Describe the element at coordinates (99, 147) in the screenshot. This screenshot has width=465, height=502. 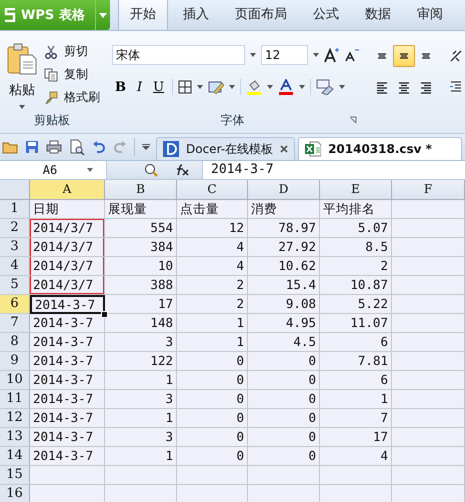
I see `undo-icon` at that location.